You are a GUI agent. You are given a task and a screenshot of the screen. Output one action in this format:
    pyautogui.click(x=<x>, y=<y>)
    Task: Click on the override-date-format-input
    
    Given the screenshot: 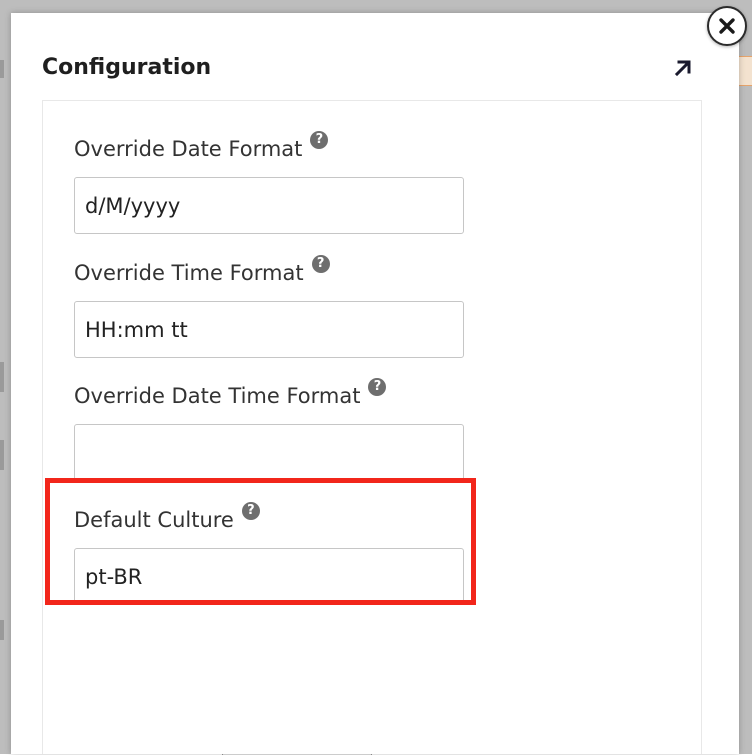 What is the action you would take?
    pyautogui.click(x=269, y=205)
    